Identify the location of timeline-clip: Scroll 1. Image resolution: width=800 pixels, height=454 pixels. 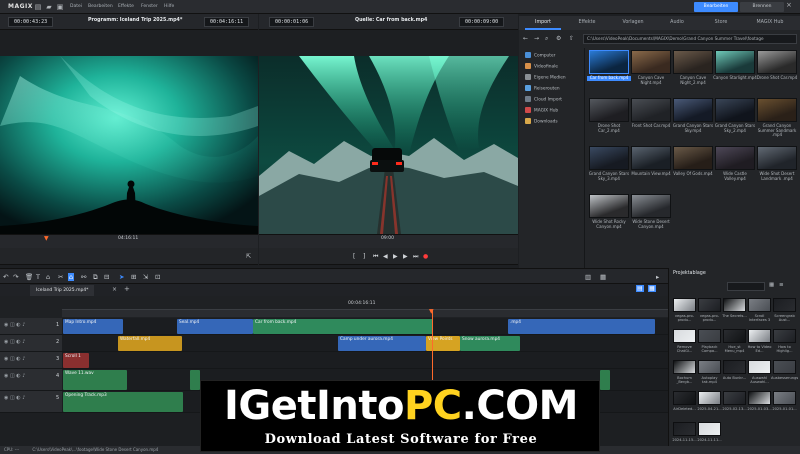
(76, 360).